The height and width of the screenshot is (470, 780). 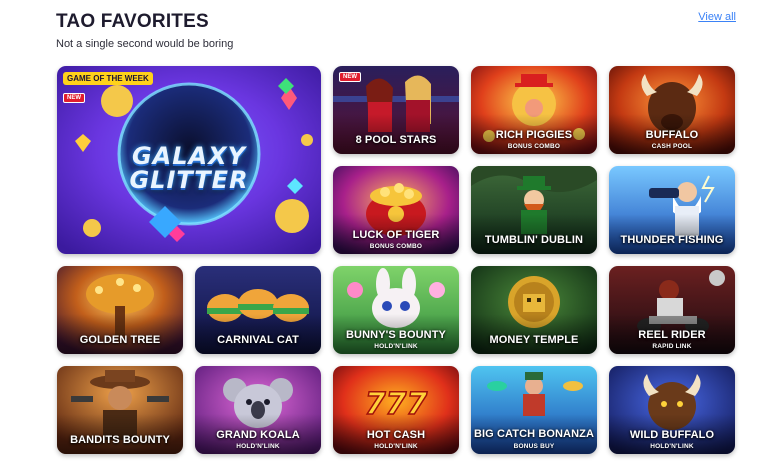 I want to click on game-name: GRAND KOALA, so click(x=258, y=435).